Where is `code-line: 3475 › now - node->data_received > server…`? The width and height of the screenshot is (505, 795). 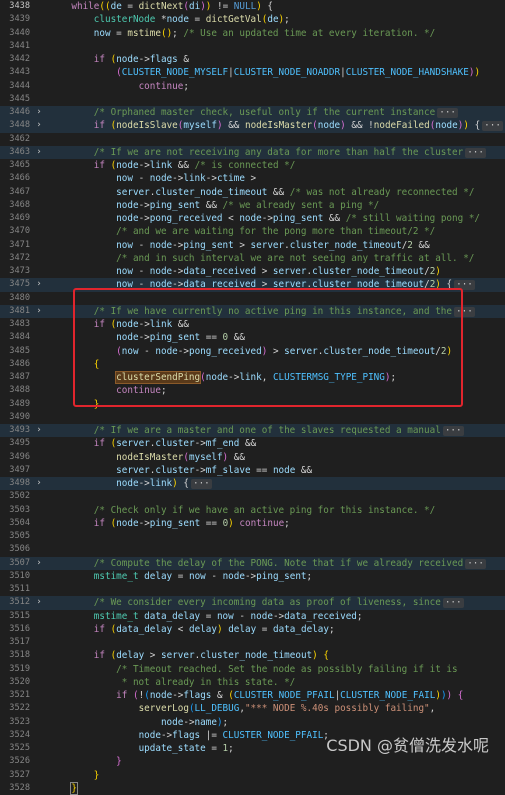
code-line: 3475 › now - node->data_received > server… is located at coordinates (252, 285).